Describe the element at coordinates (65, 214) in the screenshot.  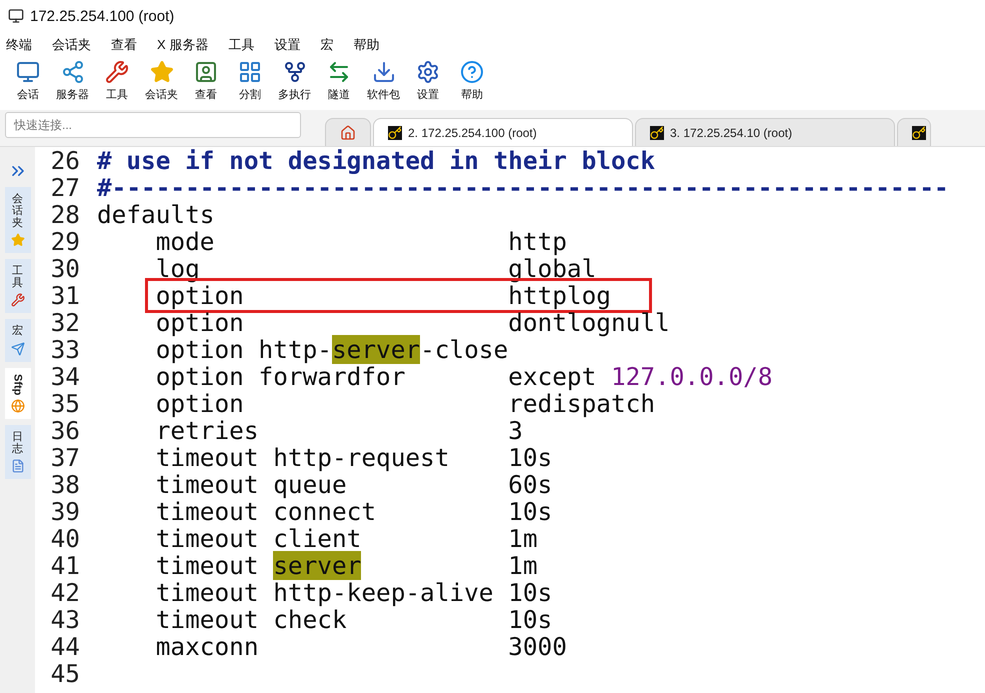
I see `line-number: 28` at that location.